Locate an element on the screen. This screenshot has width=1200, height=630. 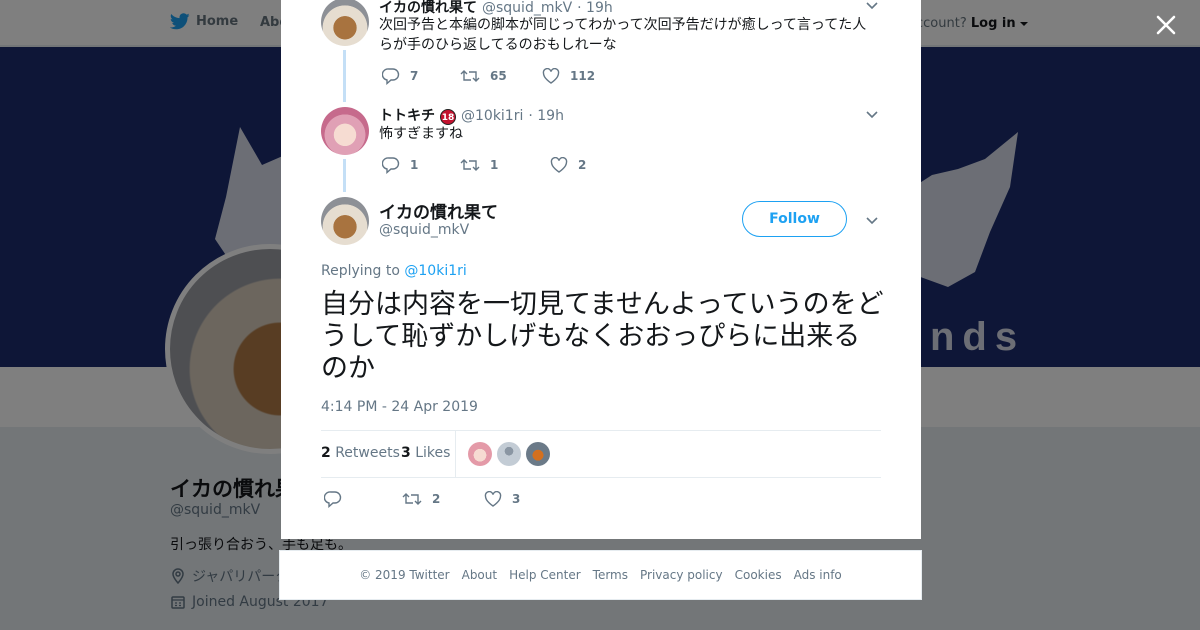
replying-to: Replying to @10ki1ri is located at coordinates (394, 271).